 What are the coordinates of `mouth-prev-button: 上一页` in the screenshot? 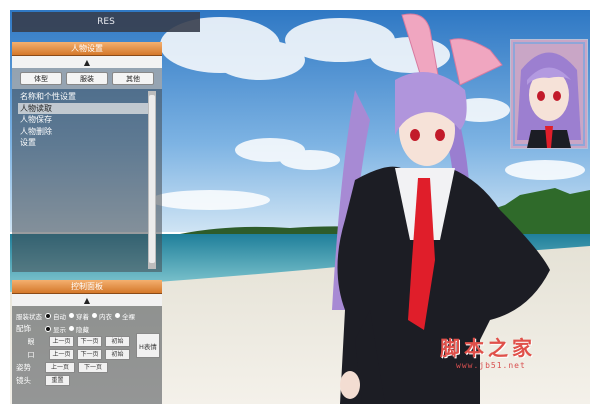 It's located at (61, 354).